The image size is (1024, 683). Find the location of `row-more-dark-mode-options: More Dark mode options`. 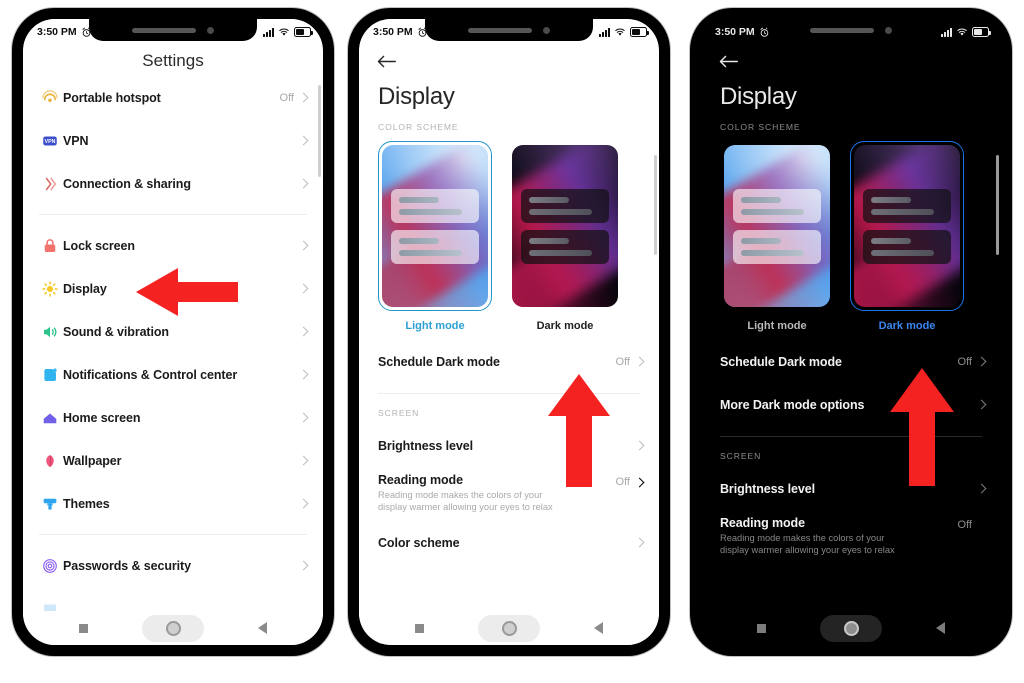

row-more-dark-mode-options: More Dark mode options is located at coordinates (851, 404).